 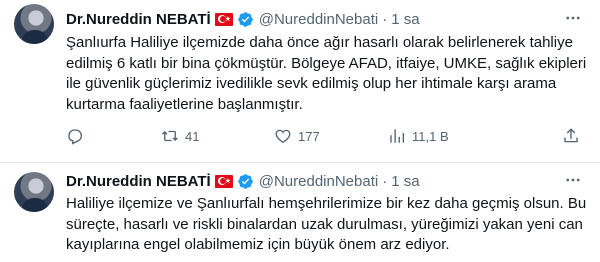 What do you see at coordinates (192, 136) in the screenshot?
I see `retweet-count: 41` at bounding box center [192, 136].